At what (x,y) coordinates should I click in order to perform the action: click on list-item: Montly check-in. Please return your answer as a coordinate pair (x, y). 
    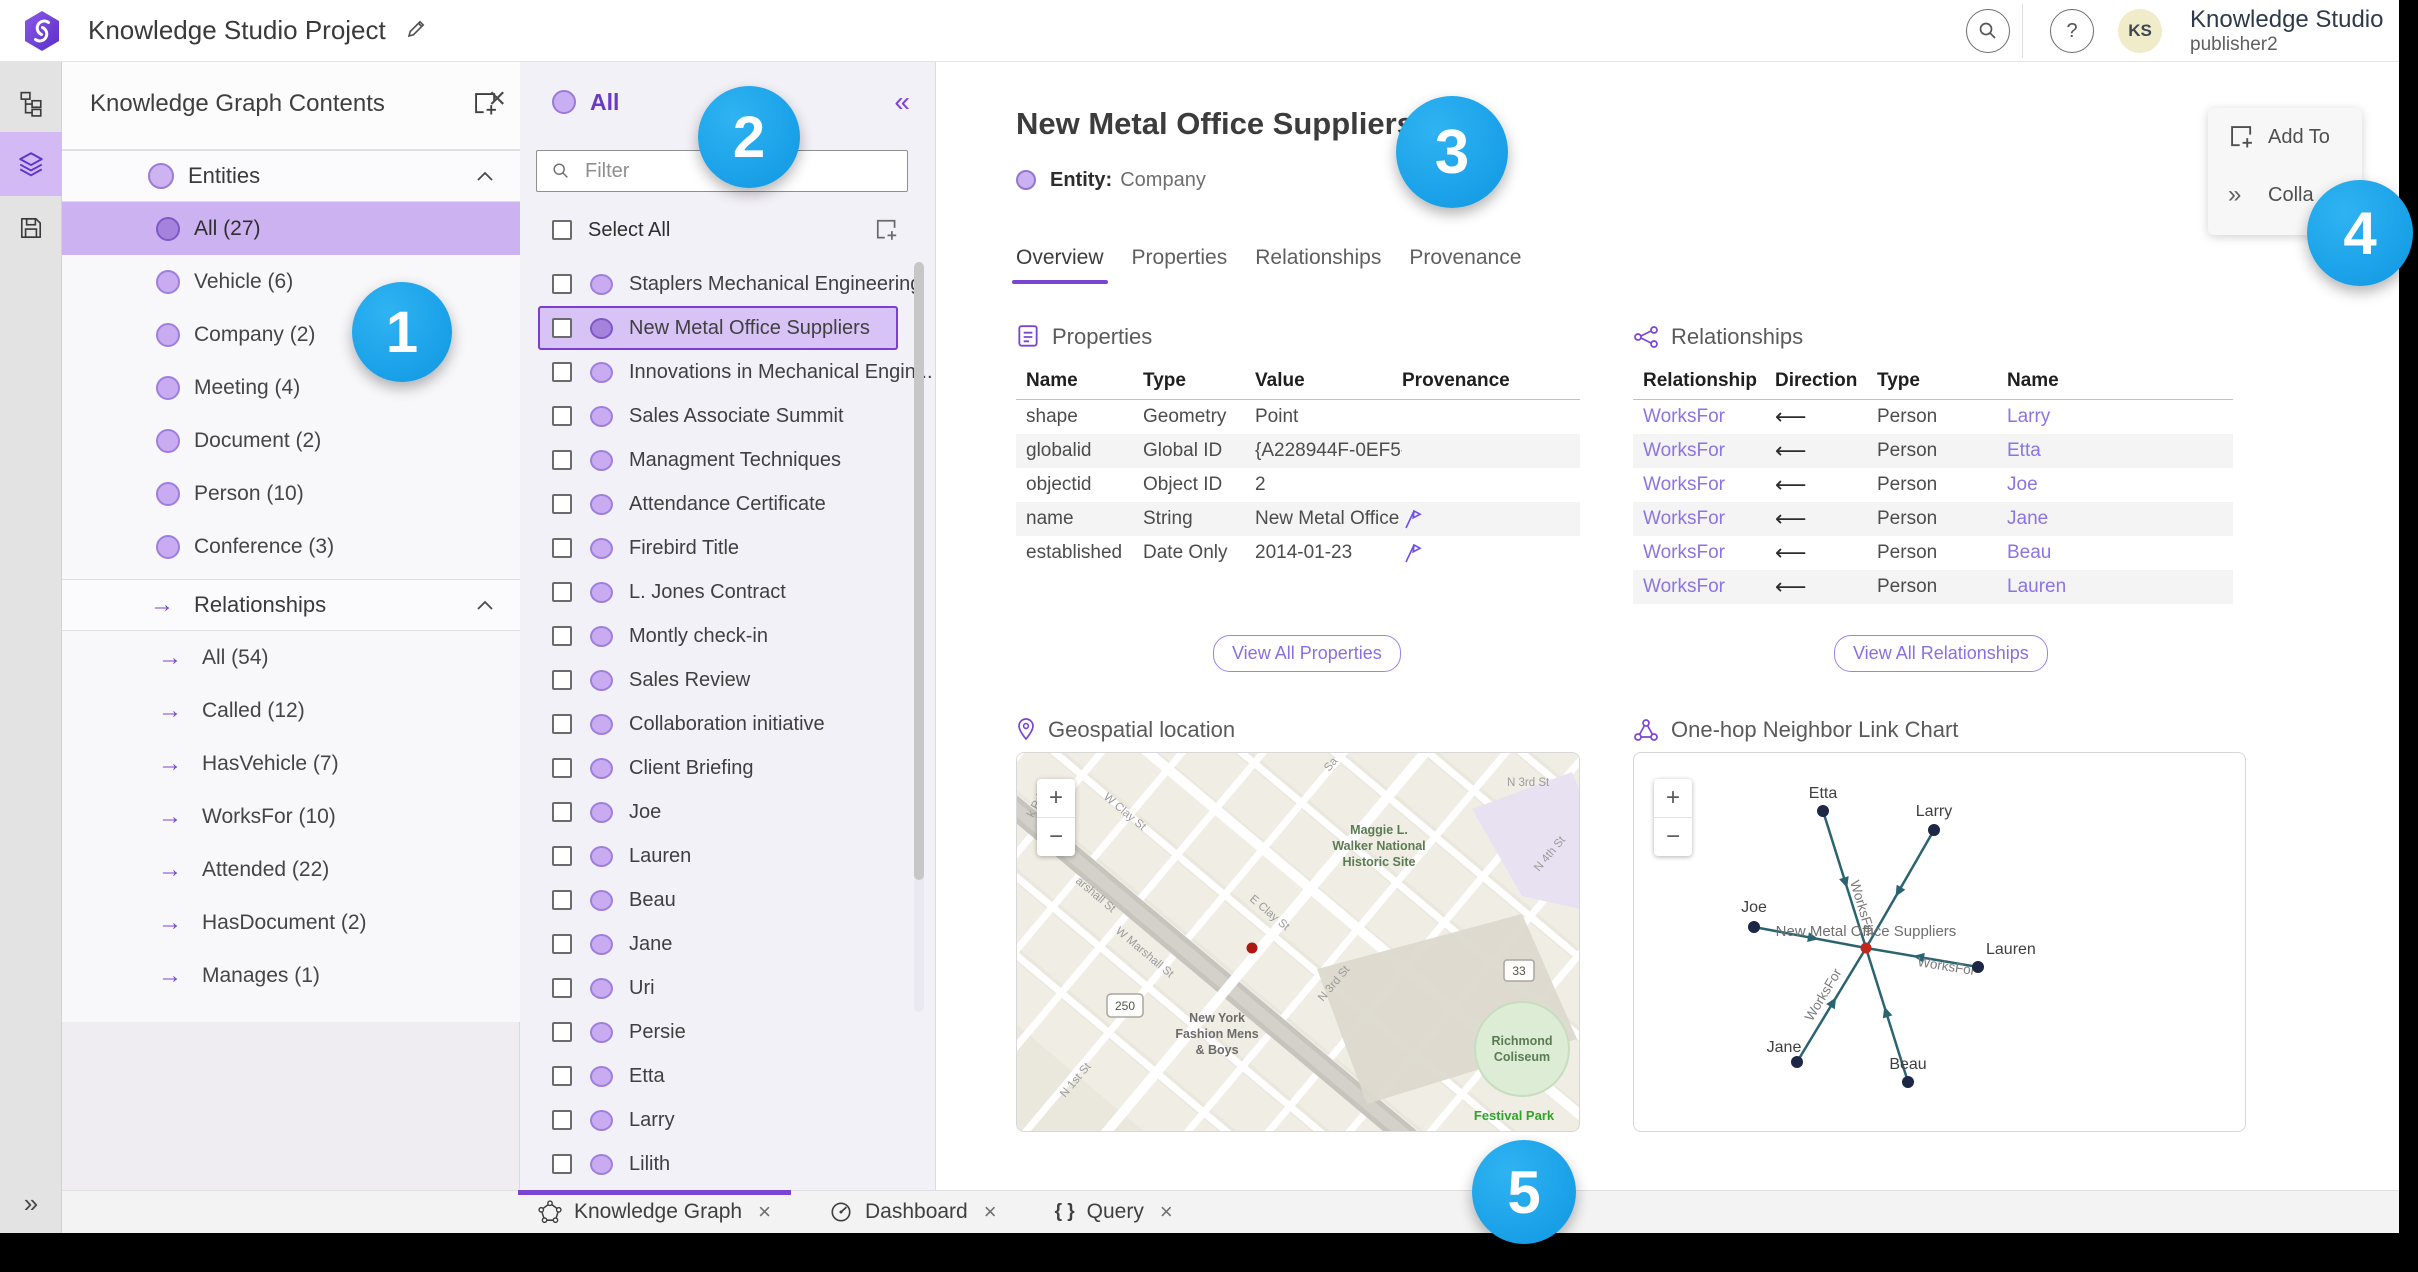
    Looking at the image, I should click on (718, 636).